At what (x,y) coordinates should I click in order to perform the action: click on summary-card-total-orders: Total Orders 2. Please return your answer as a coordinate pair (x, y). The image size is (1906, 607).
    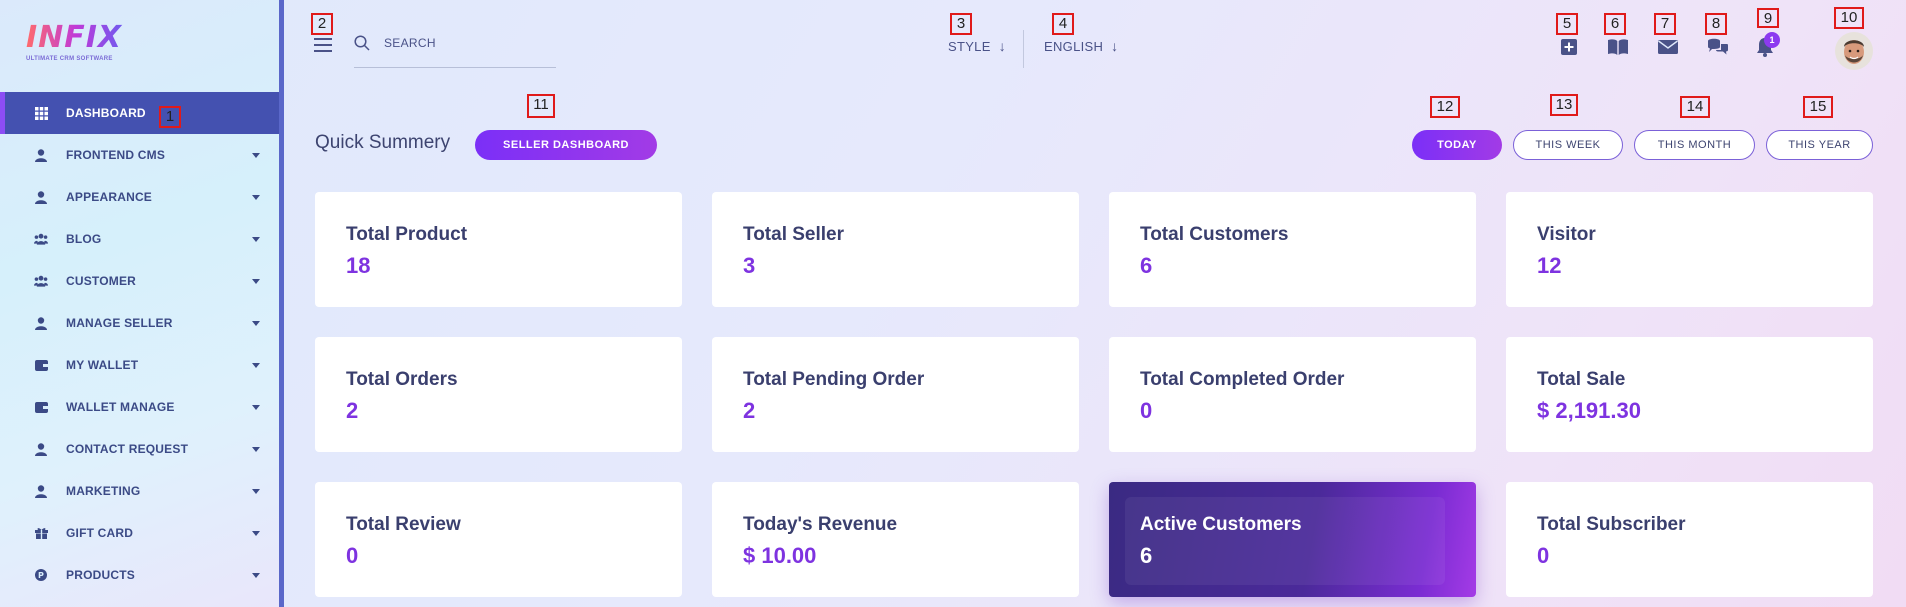
    Looking at the image, I should click on (498, 394).